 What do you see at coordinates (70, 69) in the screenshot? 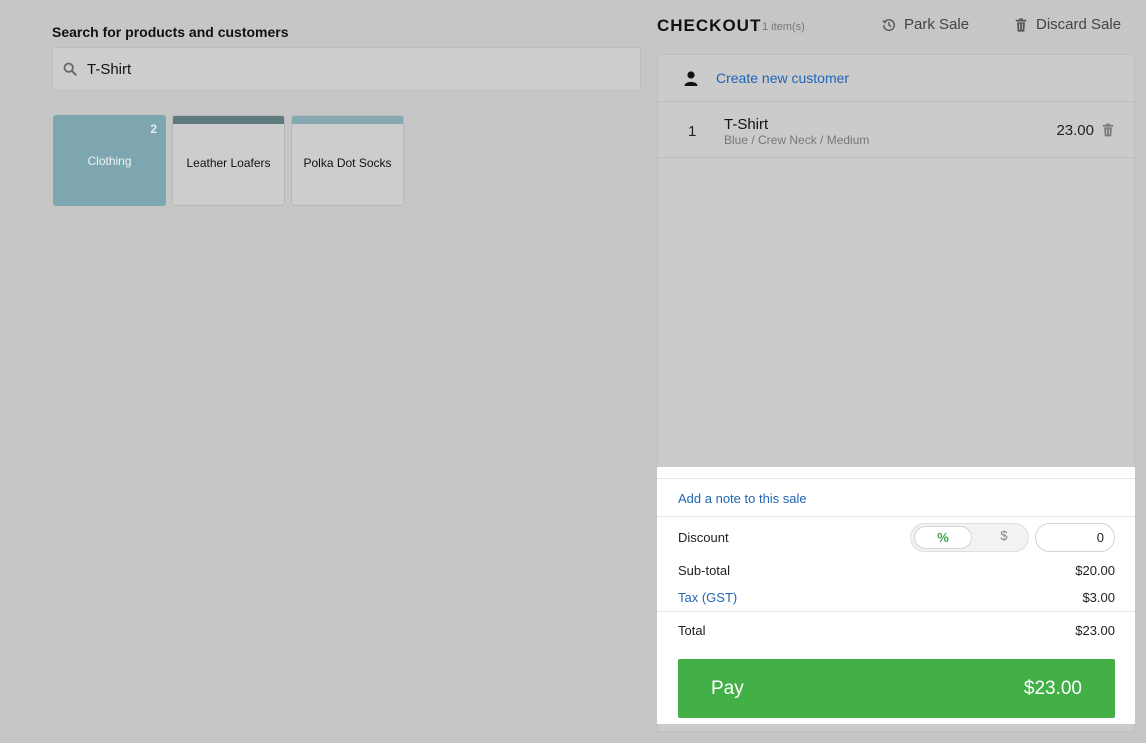
I see `search-icon` at bounding box center [70, 69].